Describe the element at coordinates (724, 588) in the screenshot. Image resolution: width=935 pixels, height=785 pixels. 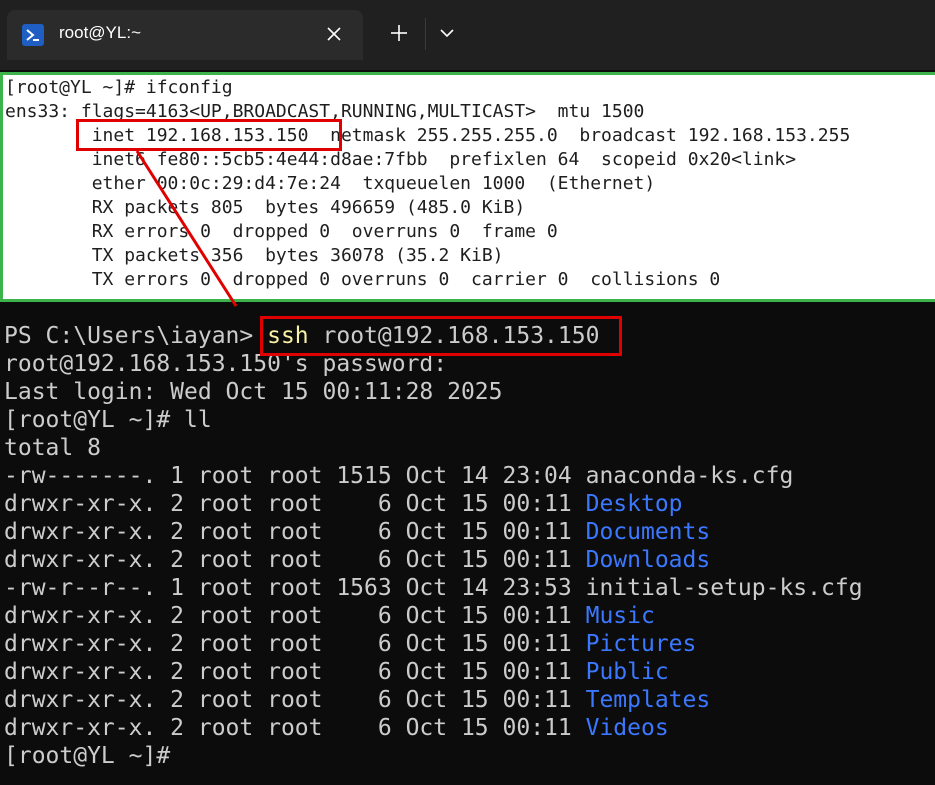
I see `file-name: initial-setup-ks.cfg` at that location.